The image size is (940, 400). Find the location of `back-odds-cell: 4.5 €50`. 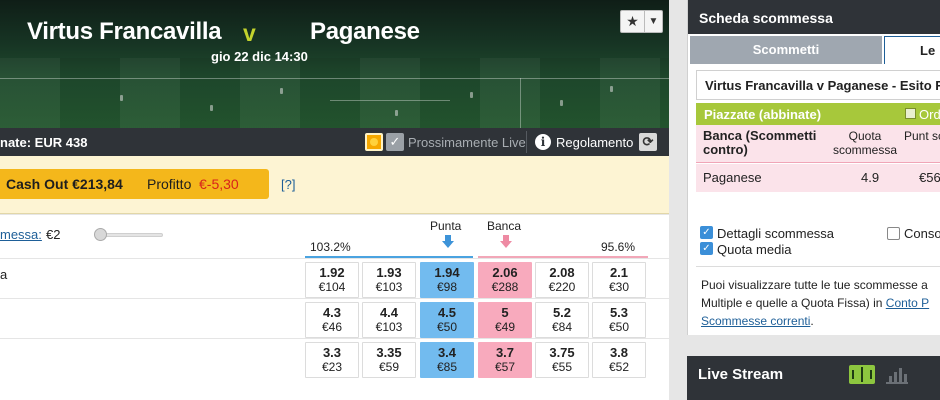

back-odds-cell: 4.5 €50 is located at coordinates (447, 320).